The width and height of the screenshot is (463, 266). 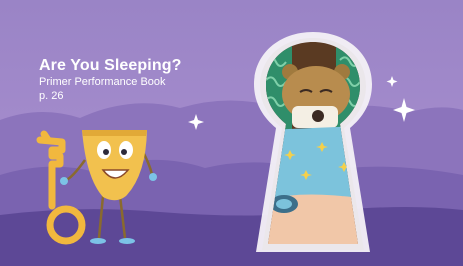 What do you see at coordinates (51, 96) in the screenshot?
I see `slide-page-ref: p. 26` at bounding box center [51, 96].